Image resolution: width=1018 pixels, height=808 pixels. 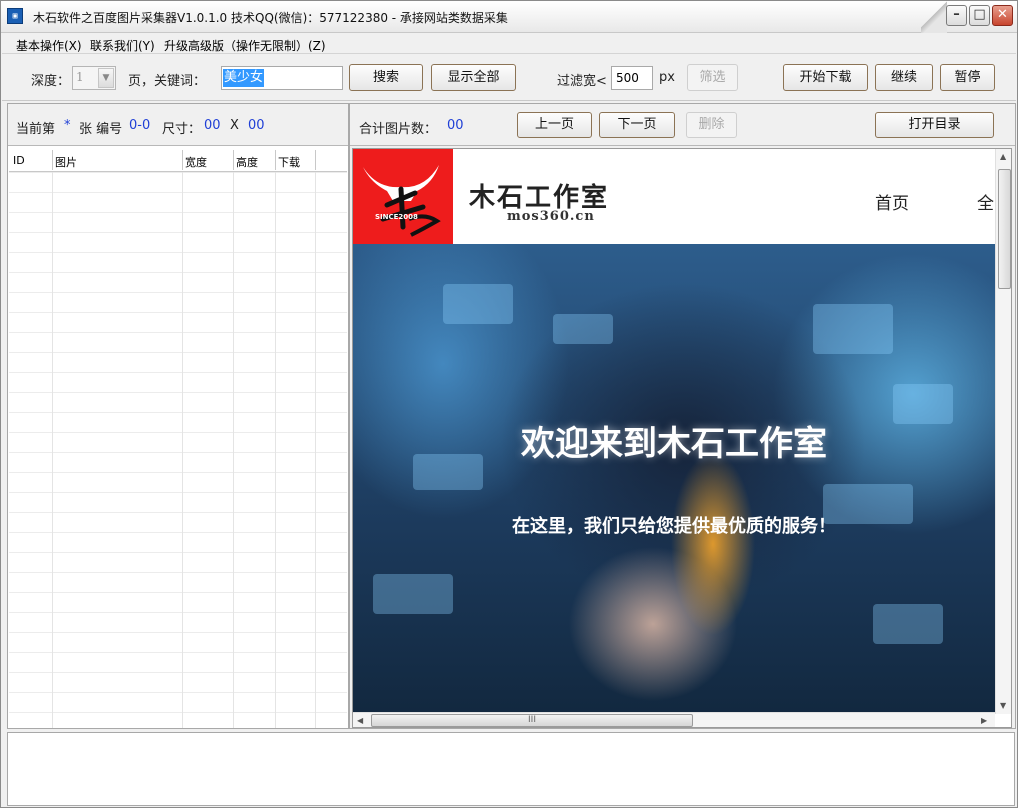 I want to click on filter-unit-label: px, so click(x=667, y=77).